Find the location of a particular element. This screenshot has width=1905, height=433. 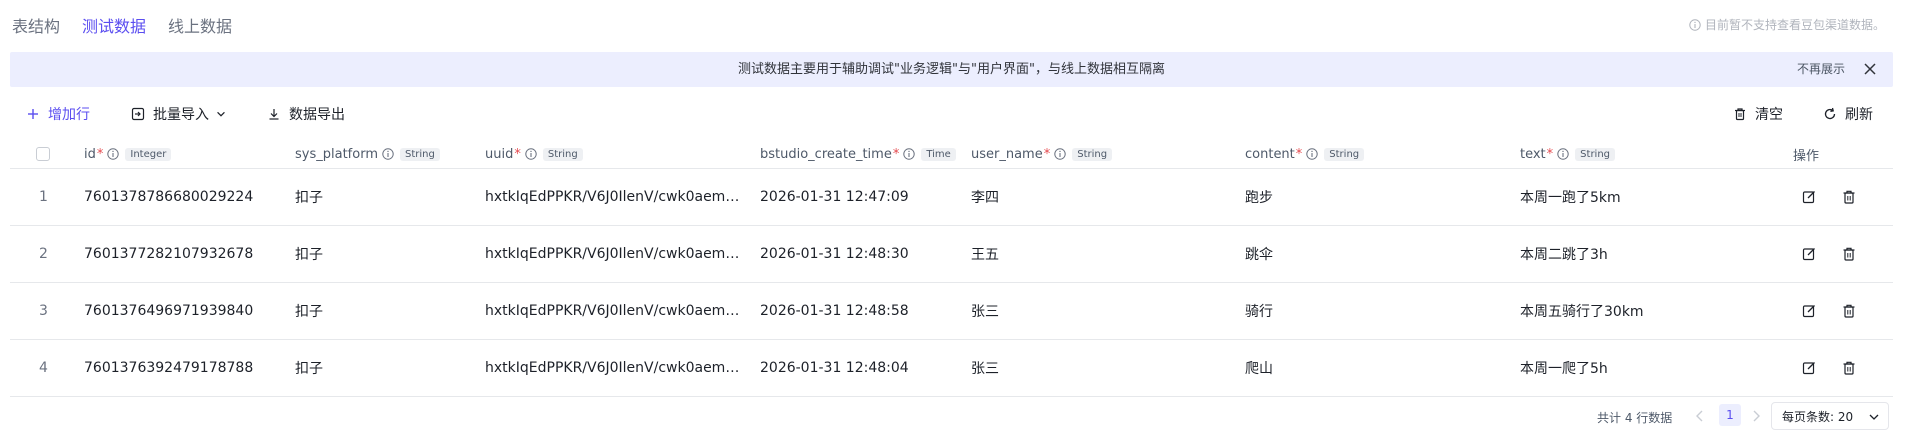

cell-content: 跑步 is located at coordinates (1259, 197).